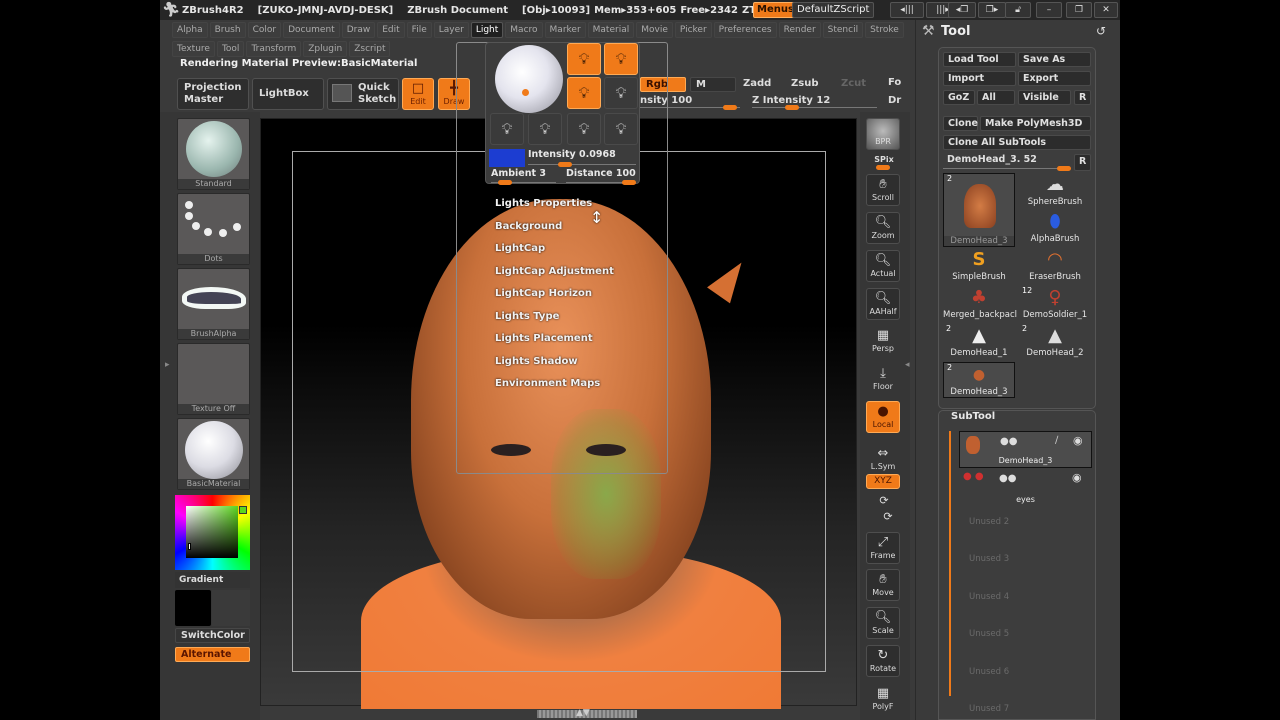 The height and width of the screenshot is (720, 1280). I want to click on light-7-bulb-icon: 💡︎, so click(584, 129).